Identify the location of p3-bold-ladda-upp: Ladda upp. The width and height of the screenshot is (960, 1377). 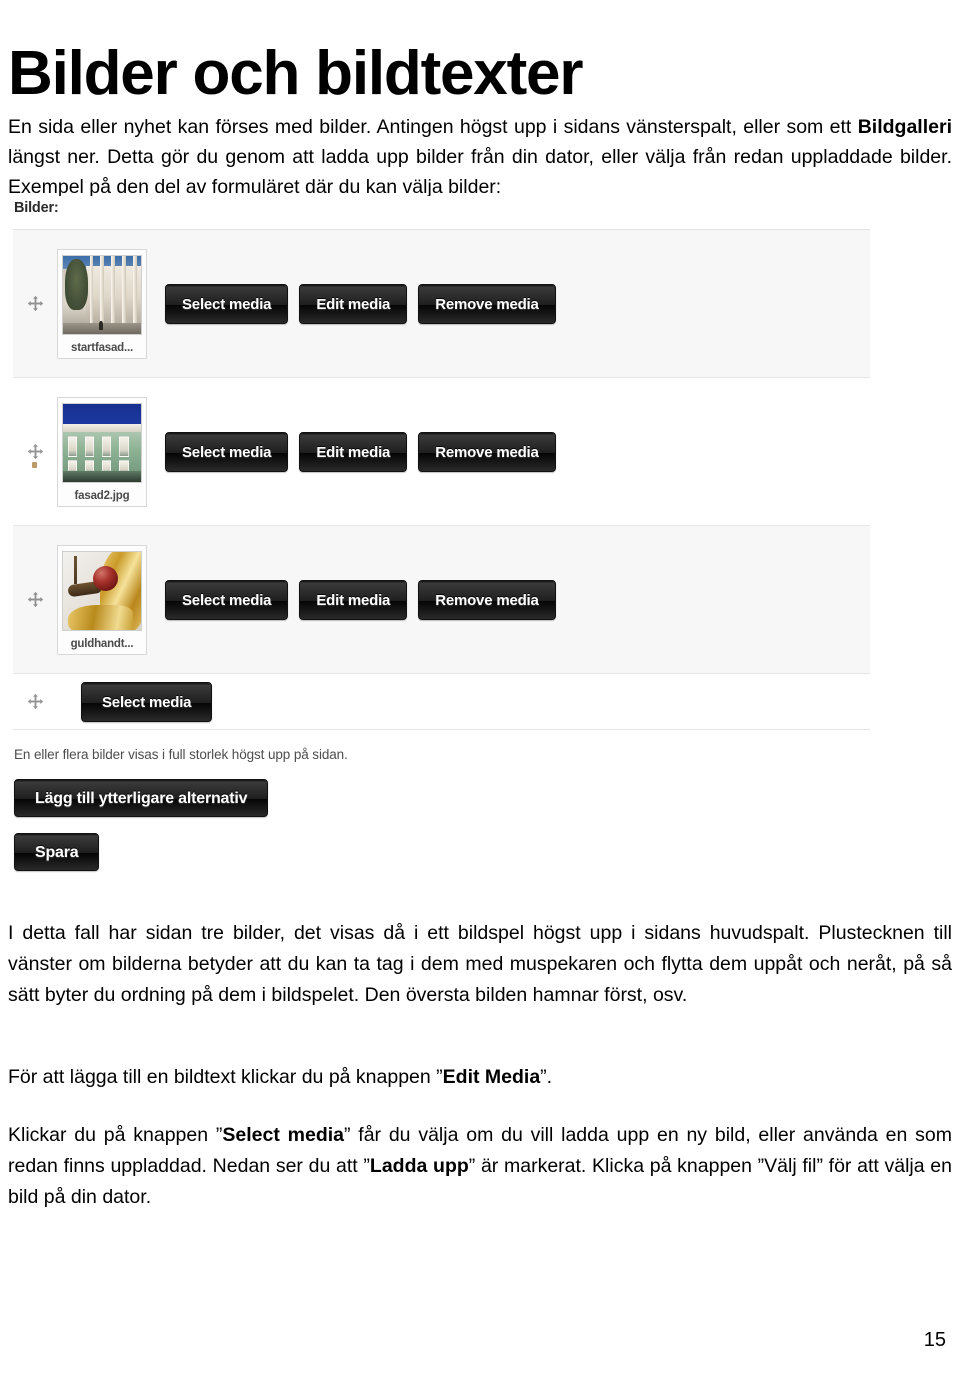
(419, 1165).